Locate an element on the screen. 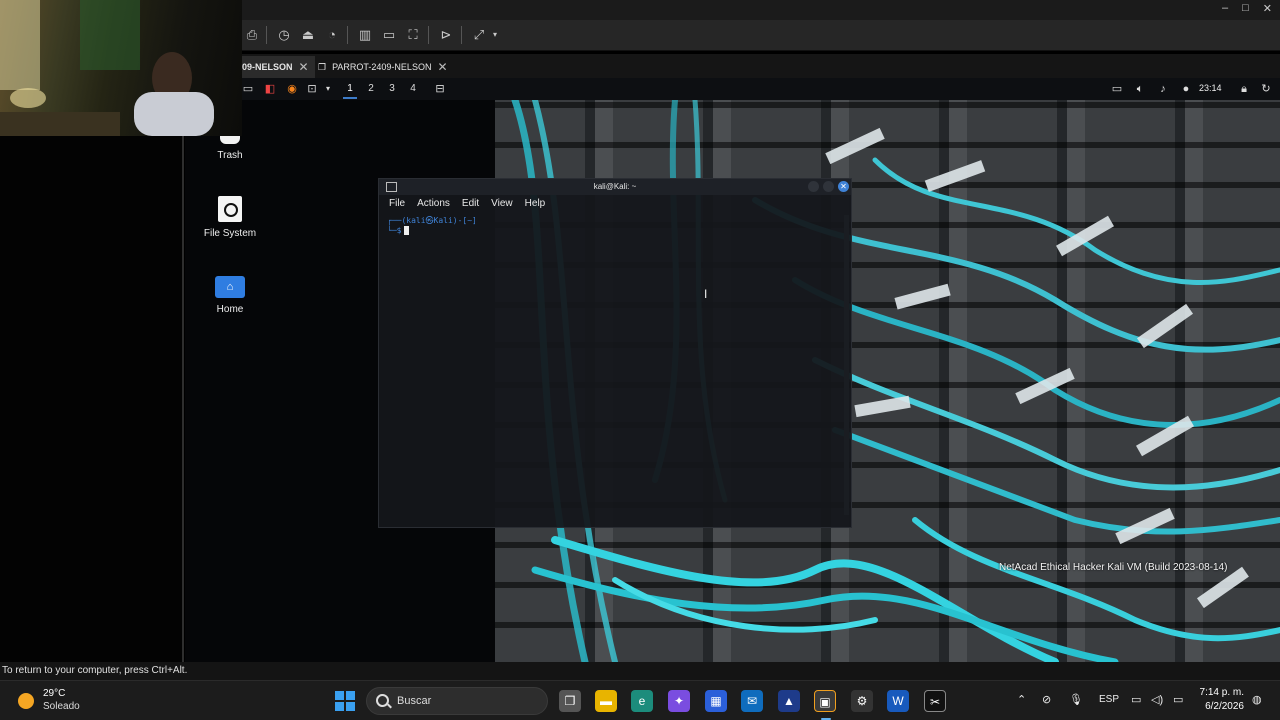  settings-app-icon: ⚙ is located at coordinates (862, 701).